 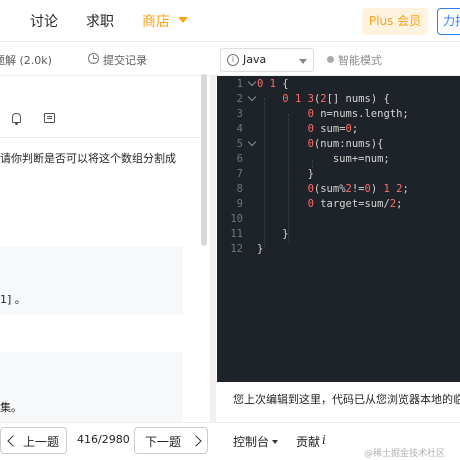 I want to click on previous-problem-button: 上一题, so click(x=33, y=440).